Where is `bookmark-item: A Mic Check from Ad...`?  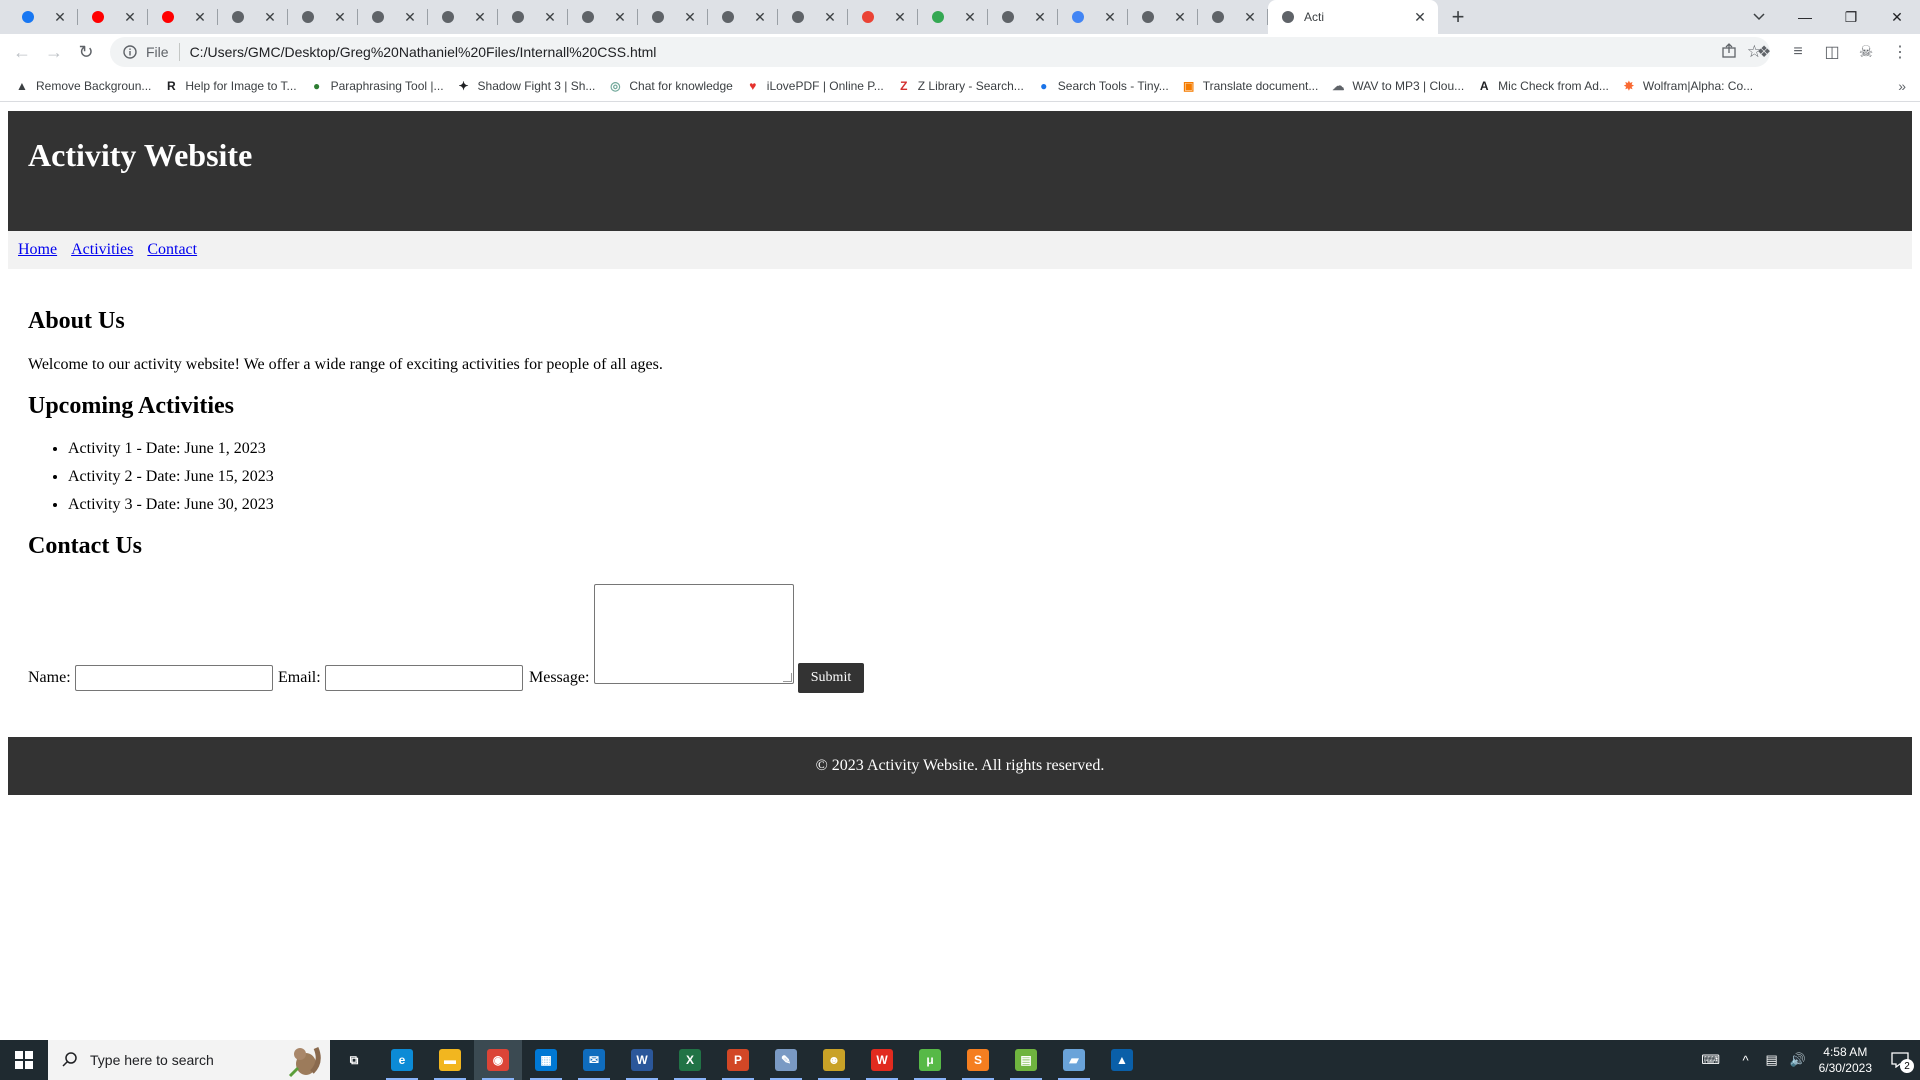 bookmark-item: A Mic Check from Ad... is located at coordinates (1544, 86).